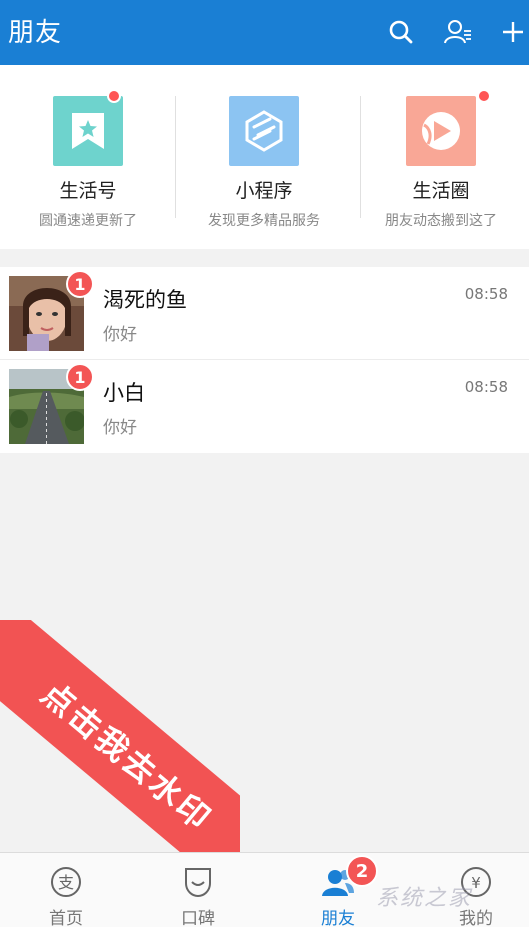 The width and height of the screenshot is (529, 927). I want to click on service-life-circle: 生活圈 朋友动态搬到这了, so click(441, 157).